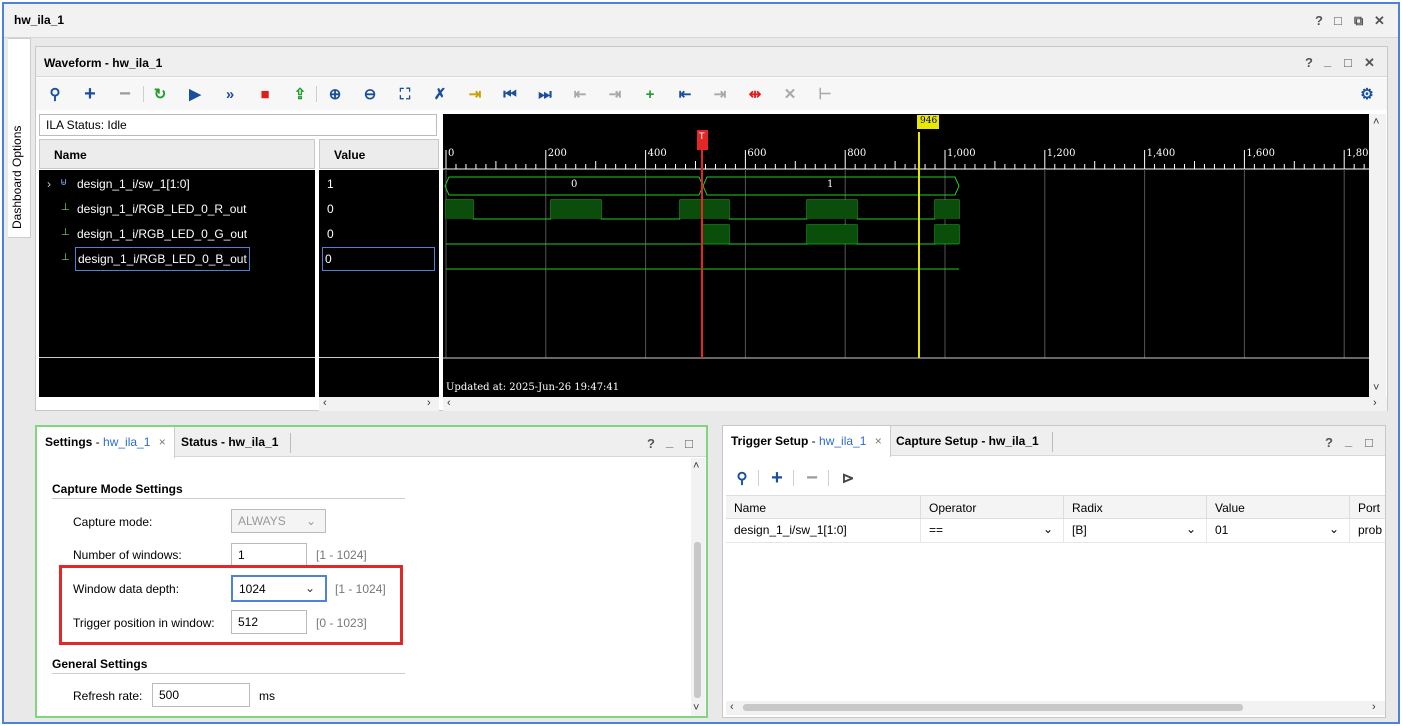 The height and width of the screenshot is (726, 1402). Describe the element at coordinates (580, 94) in the screenshot. I see `previous-transition-icon: ⇤` at that location.